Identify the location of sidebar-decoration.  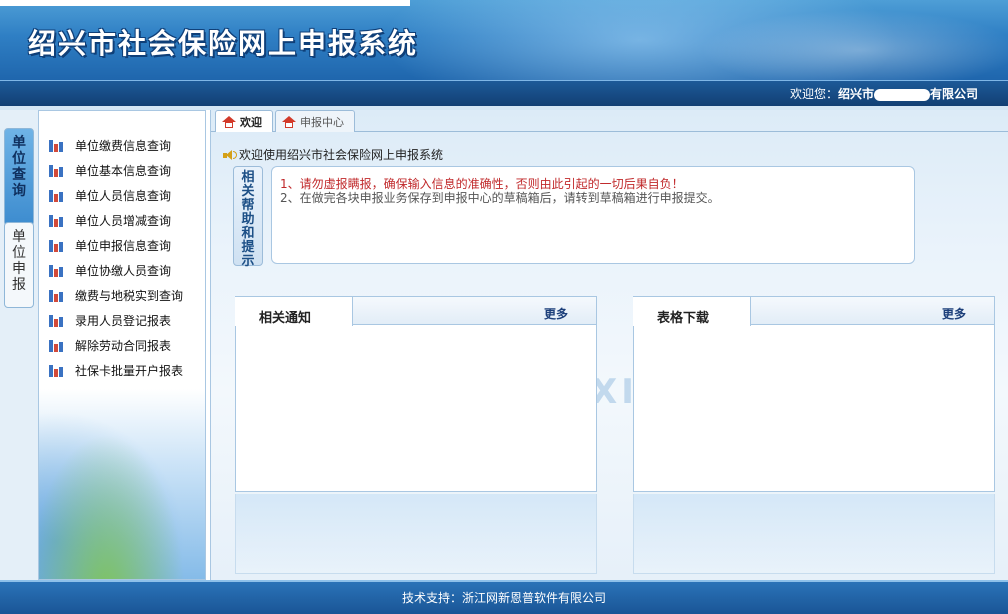
(122, 484).